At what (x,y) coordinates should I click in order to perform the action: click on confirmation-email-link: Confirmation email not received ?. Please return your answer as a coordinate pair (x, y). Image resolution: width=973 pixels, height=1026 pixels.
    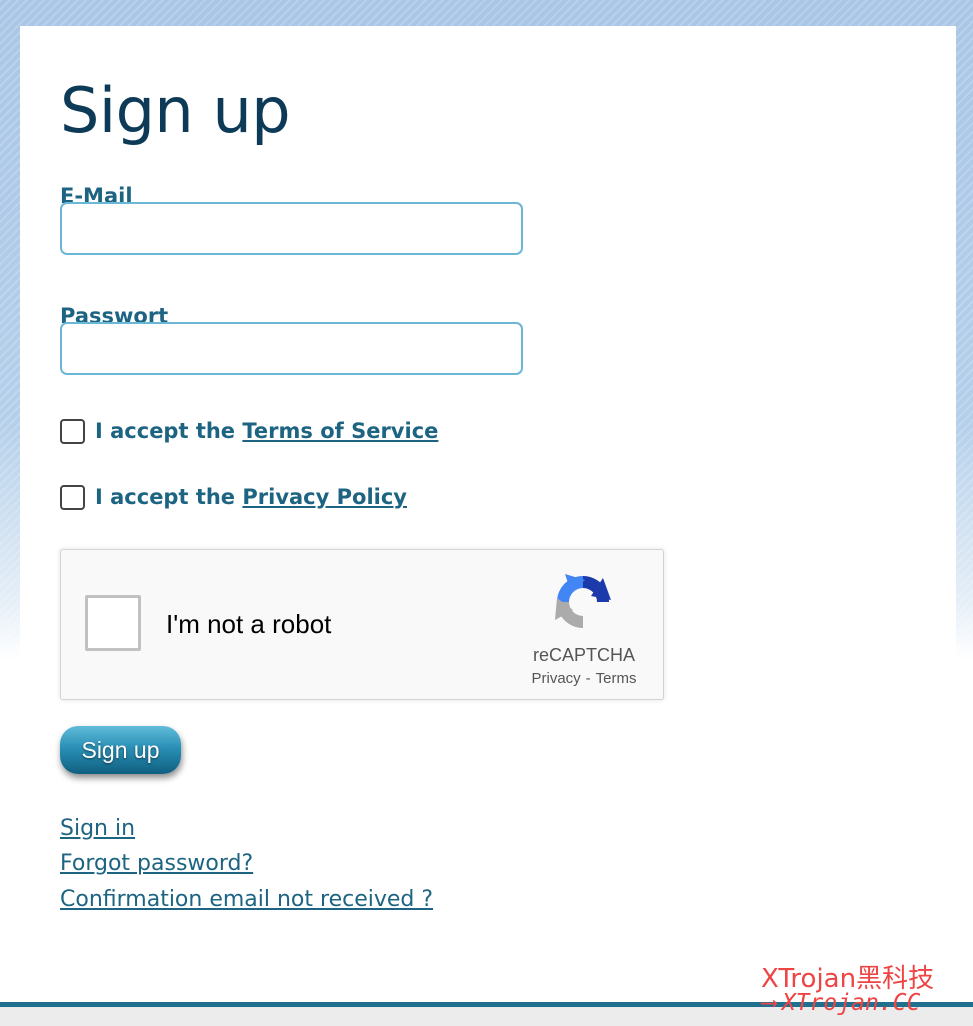
    Looking at the image, I should click on (246, 899).